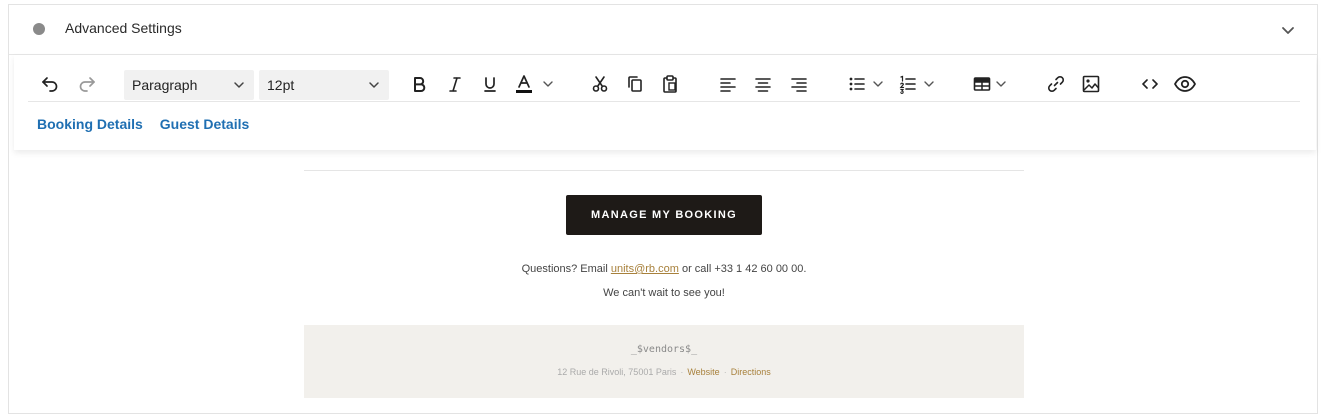 This screenshot has height=418, width=1327. I want to click on align-right-button, so click(799, 84).